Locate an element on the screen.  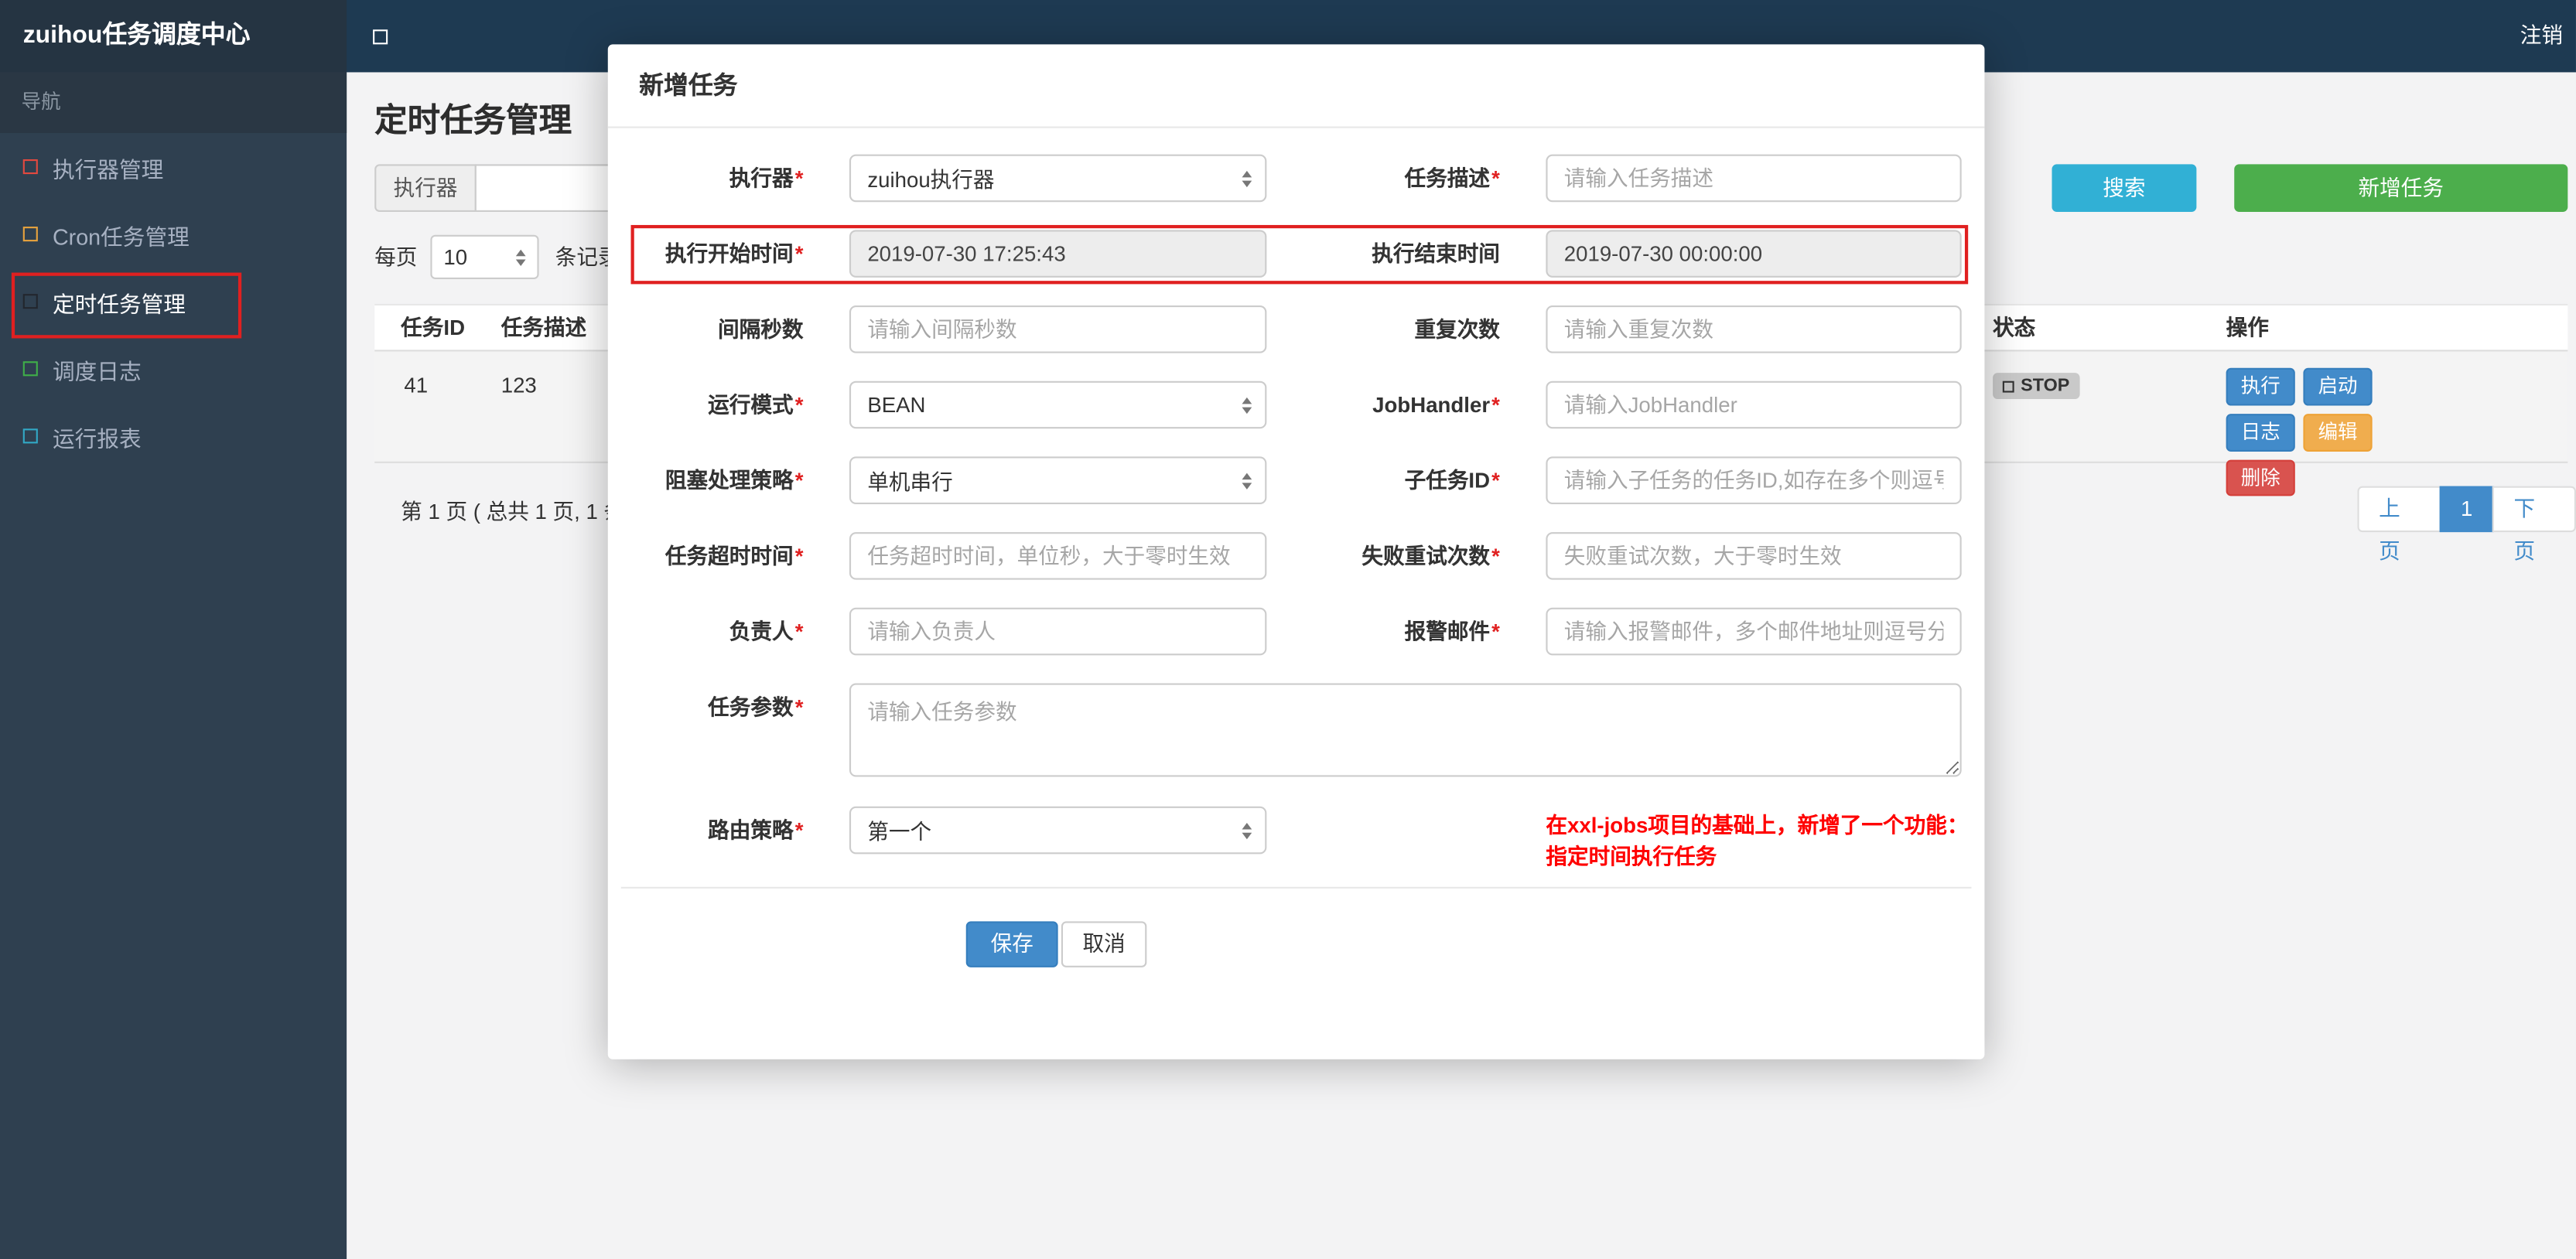
job-param-label: 任务参数 * is located at coordinates (756, 707).